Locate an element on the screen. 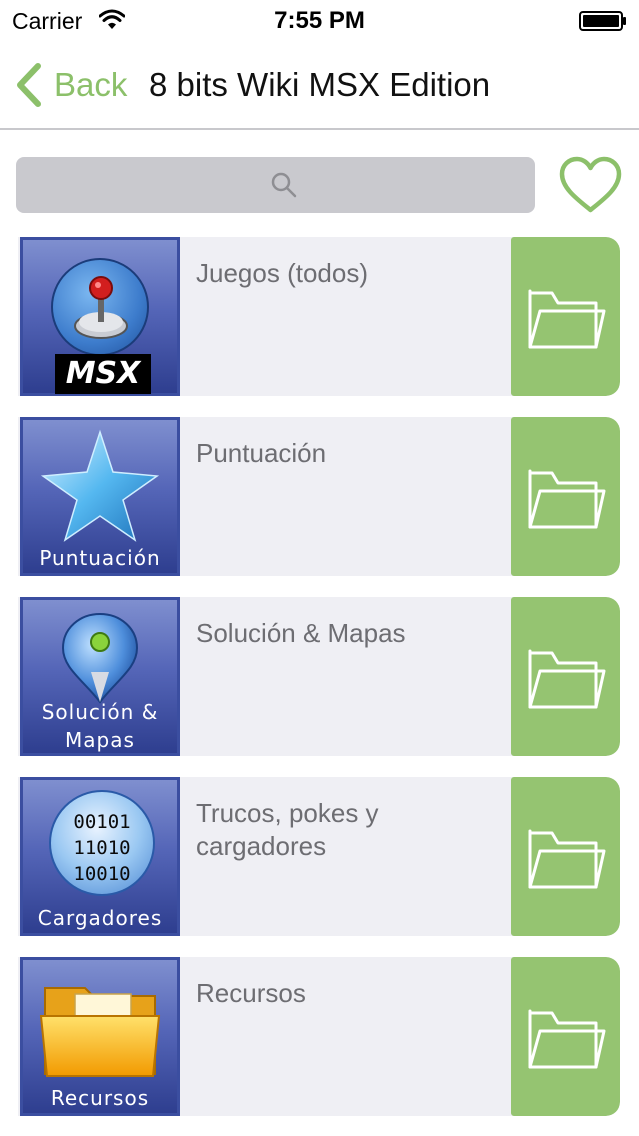  star-icon: Puntuación is located at coordinates (100, 496).